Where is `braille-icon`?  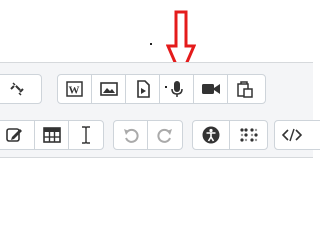 braille-icon is located at coordinates (249, 135).